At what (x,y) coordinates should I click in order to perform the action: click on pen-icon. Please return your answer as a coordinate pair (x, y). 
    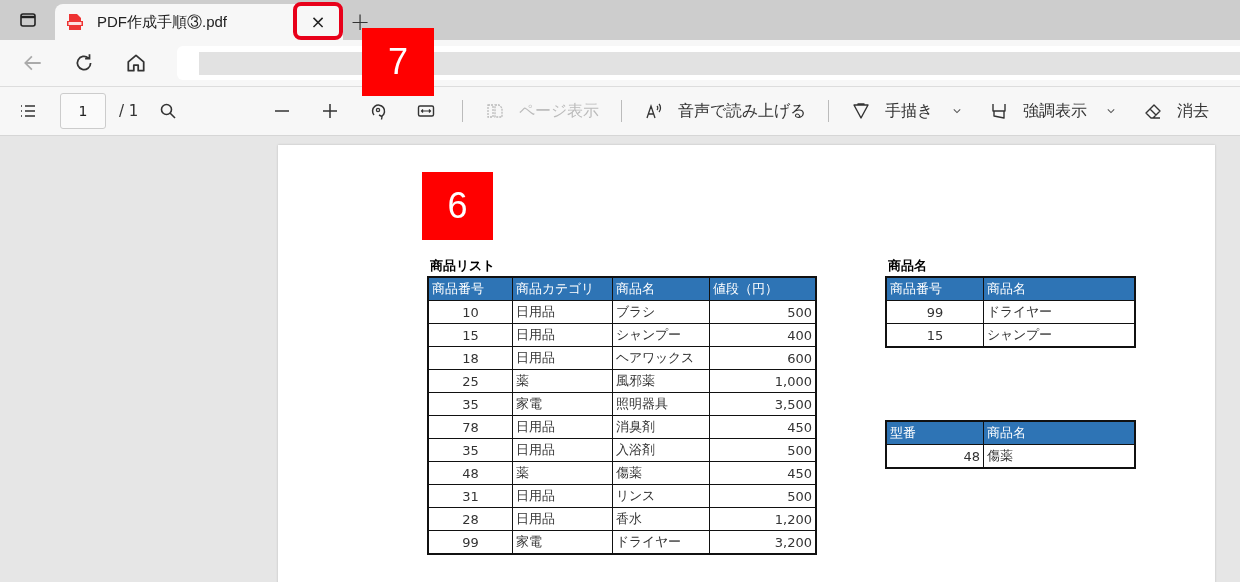
    Looking at the image, I should click on (861, 111).